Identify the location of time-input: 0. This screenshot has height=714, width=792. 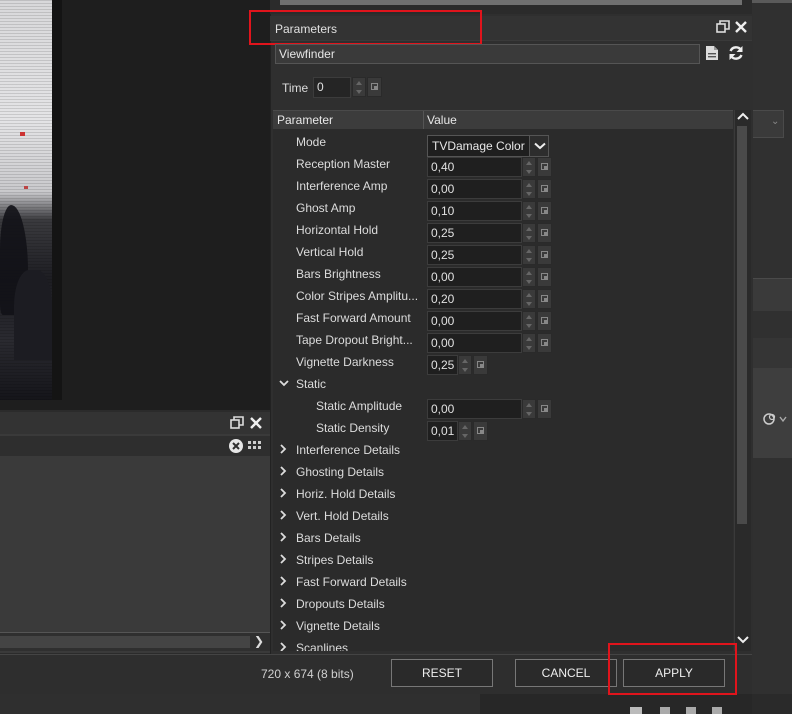
(332, 87).